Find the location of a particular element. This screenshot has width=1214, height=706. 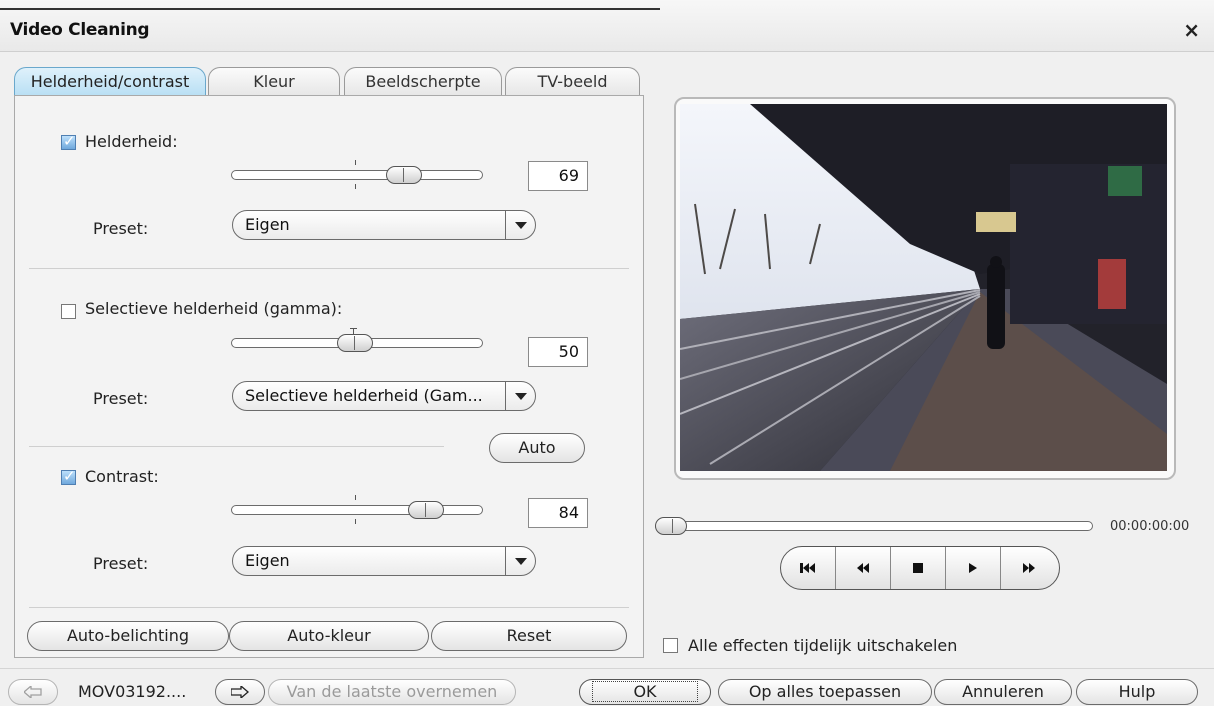

contrast-preset-select: Eigen is located at coordinates (384, 561).